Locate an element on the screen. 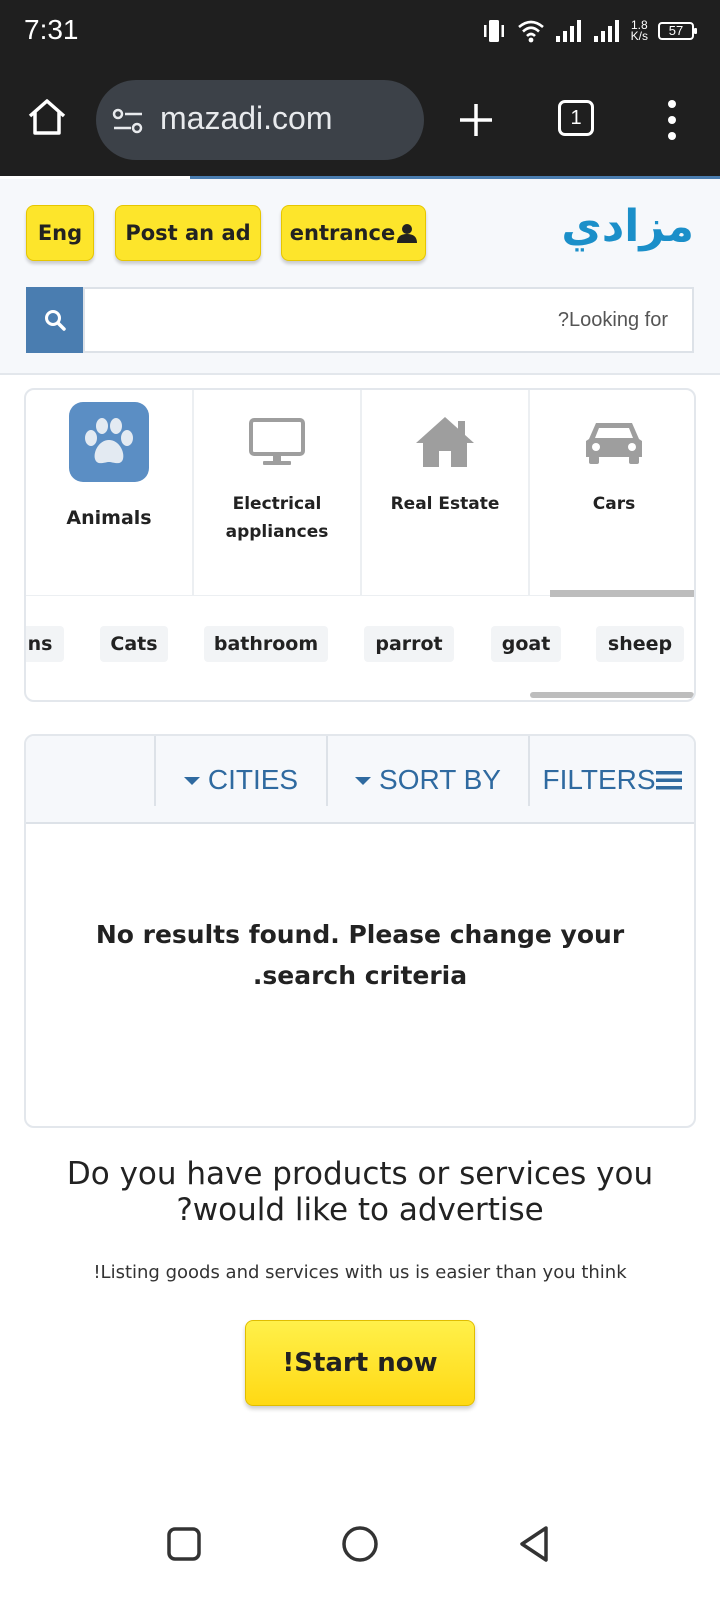 The image size is (720, 1600). clock: 7:31 is located at coordinates (51, 29).